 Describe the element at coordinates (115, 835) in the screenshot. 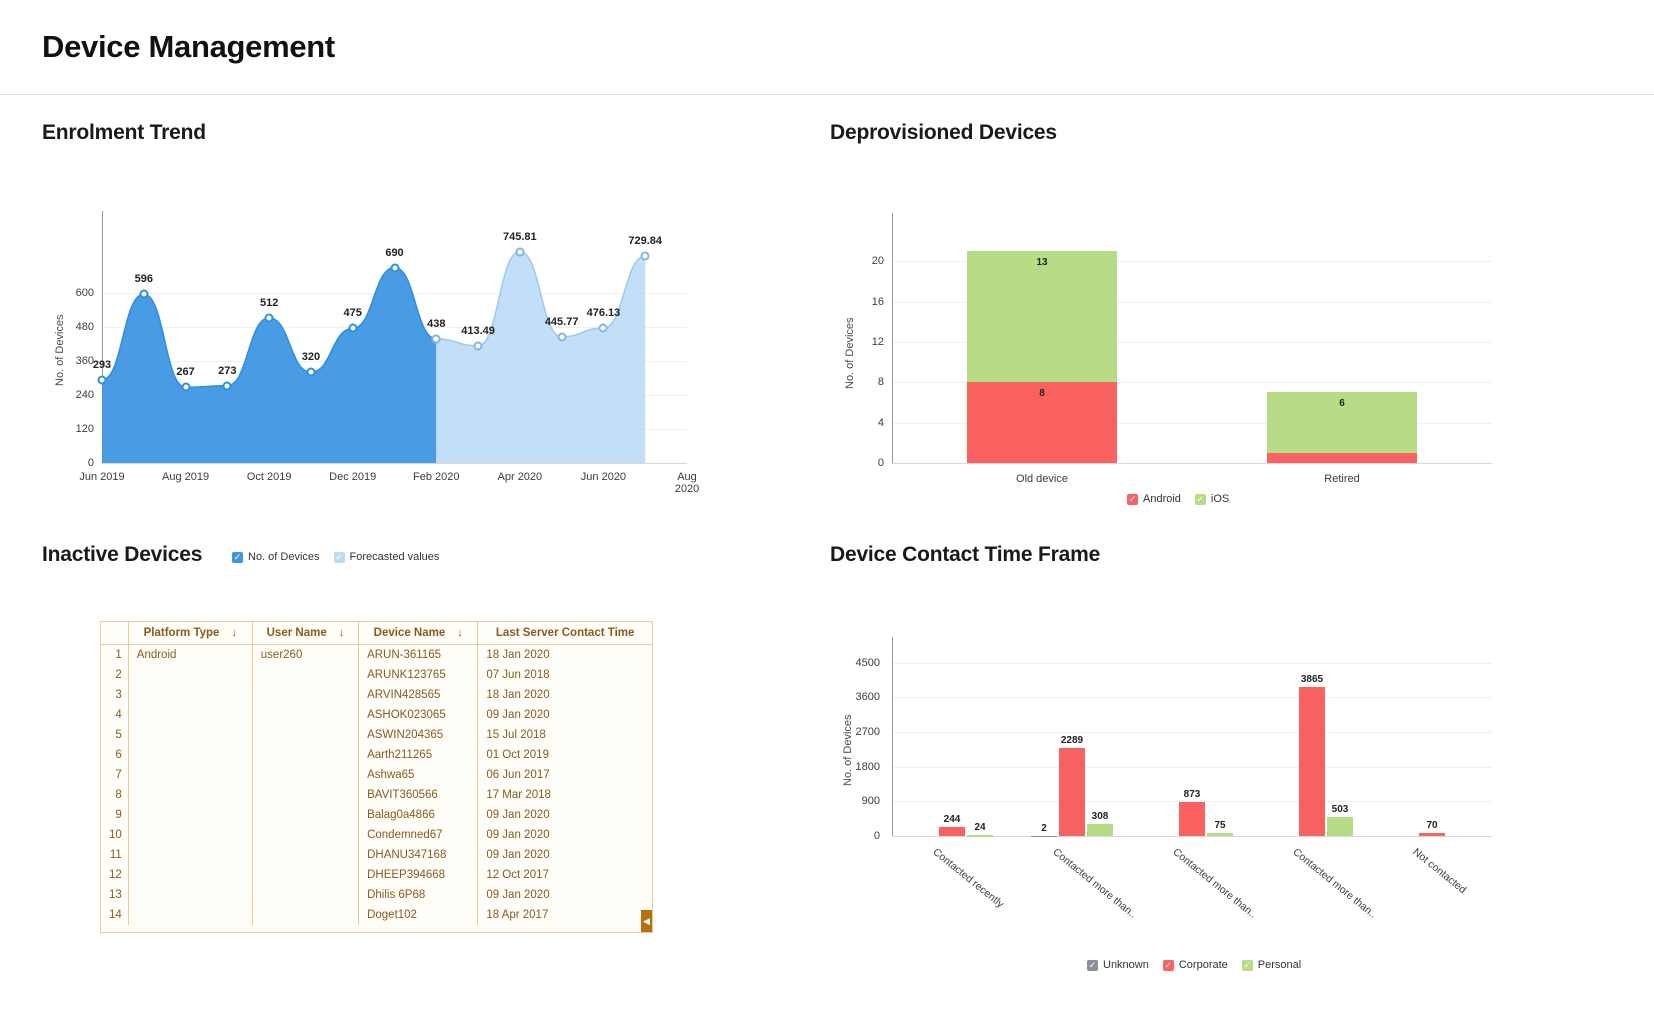

I see `table-cell-idx: 10` at that location.